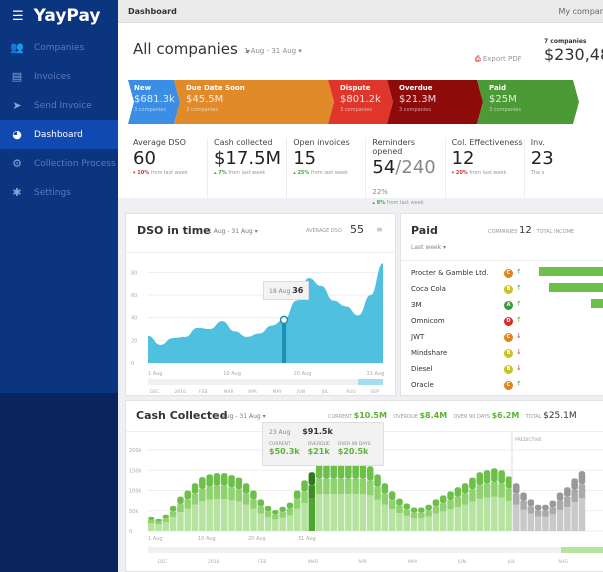 The image size is (603, 572). What do you see at coordinates (265, 313) in the screenshot?
I see `dso-area` at bounding box center [265, 313].